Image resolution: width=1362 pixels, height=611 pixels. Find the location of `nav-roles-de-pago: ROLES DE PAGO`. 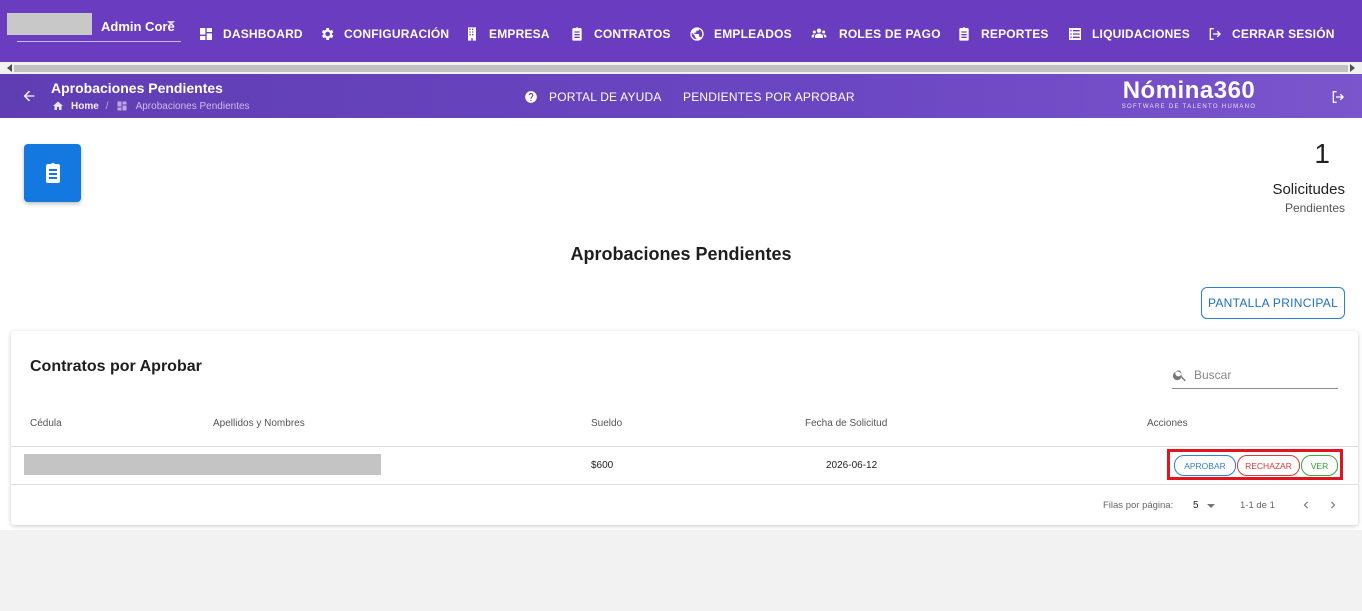

nav-roles-de-pago: ROLES DE PAGO is located at coordinates (874, 34).